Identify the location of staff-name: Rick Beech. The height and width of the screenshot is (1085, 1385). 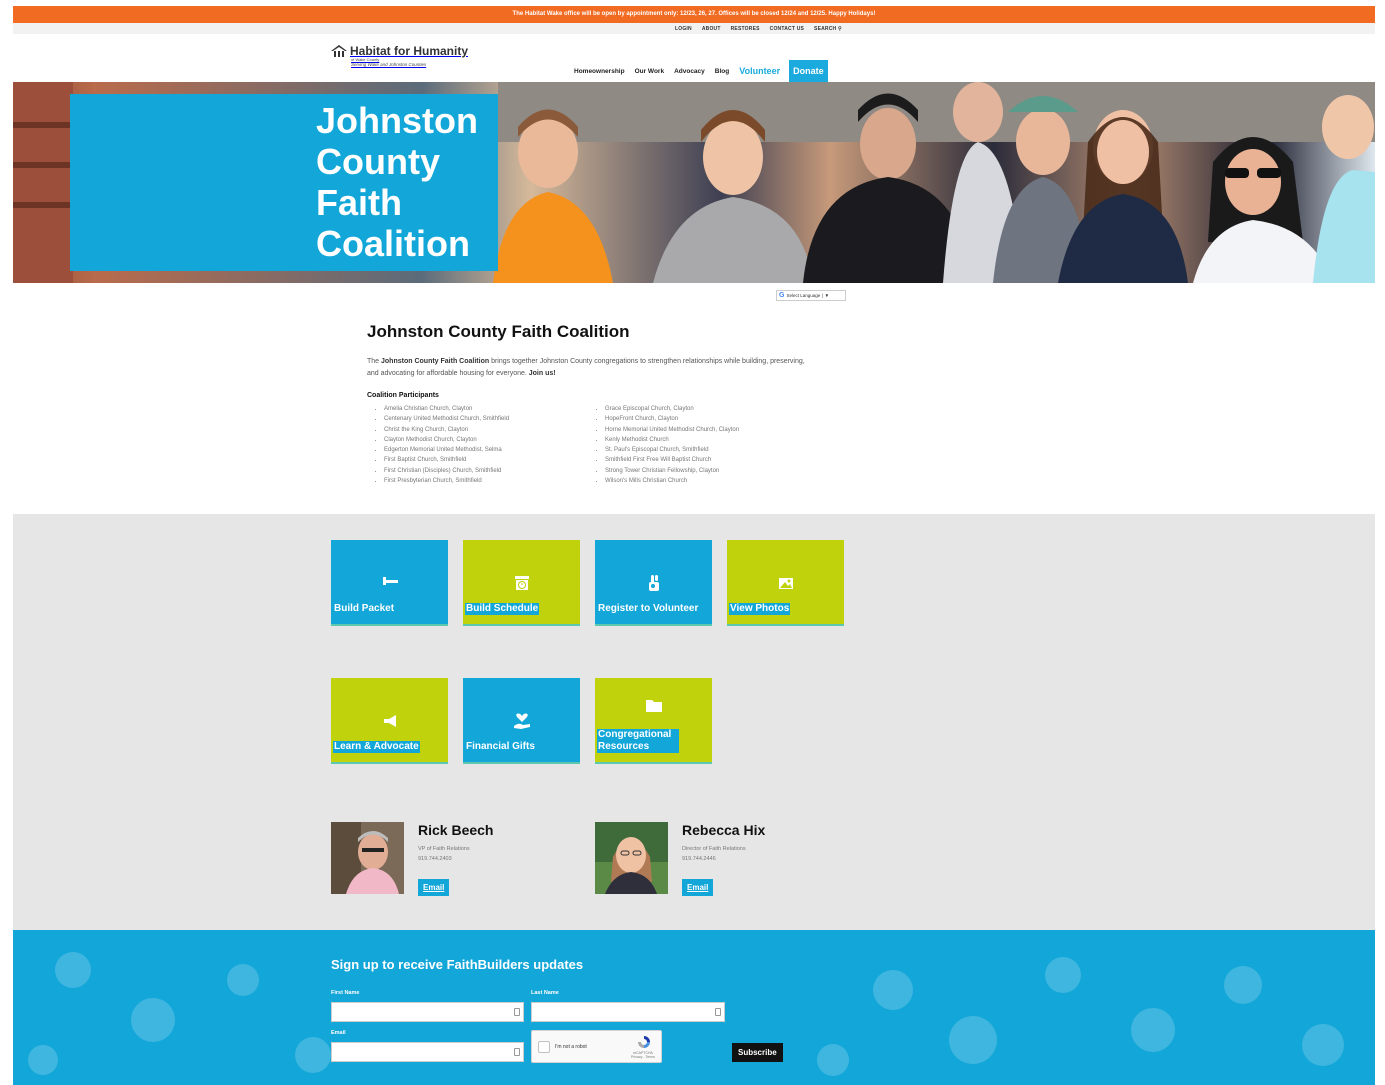
(456, 830).